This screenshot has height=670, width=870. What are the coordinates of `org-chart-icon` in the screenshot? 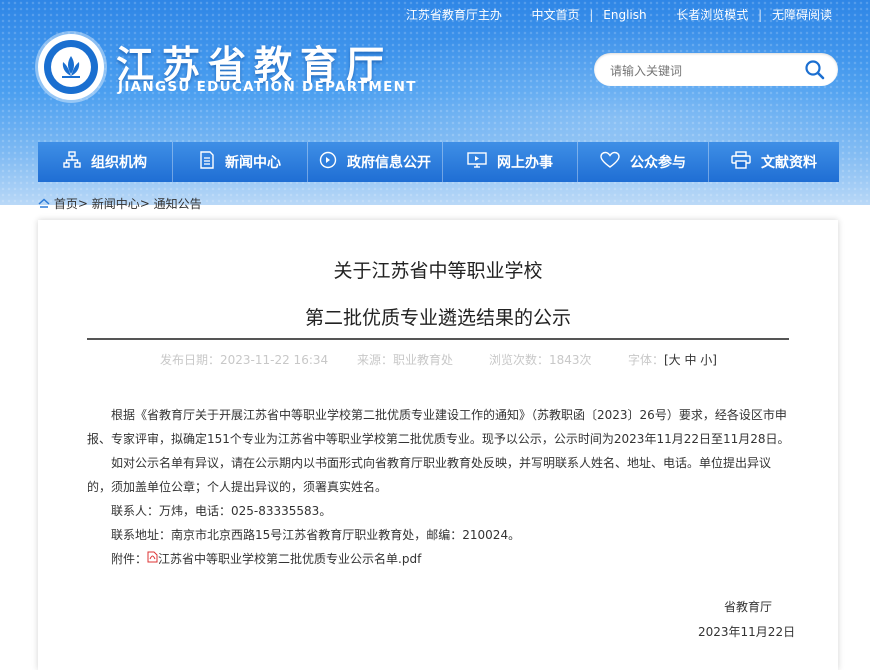 It's located at (77, 162).